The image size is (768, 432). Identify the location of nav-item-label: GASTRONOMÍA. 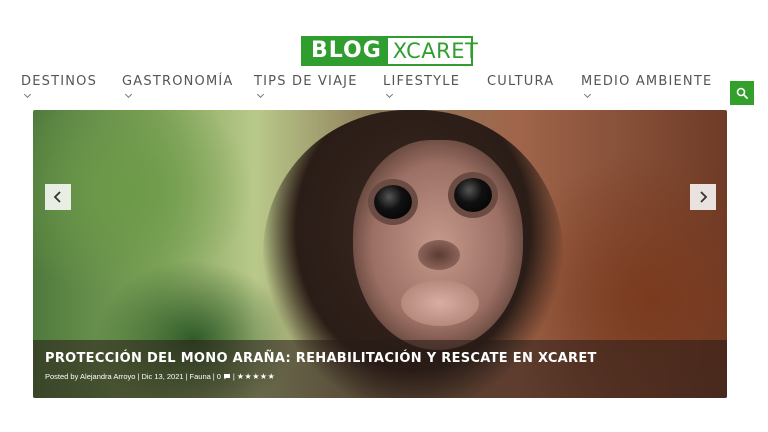
(178, 81).